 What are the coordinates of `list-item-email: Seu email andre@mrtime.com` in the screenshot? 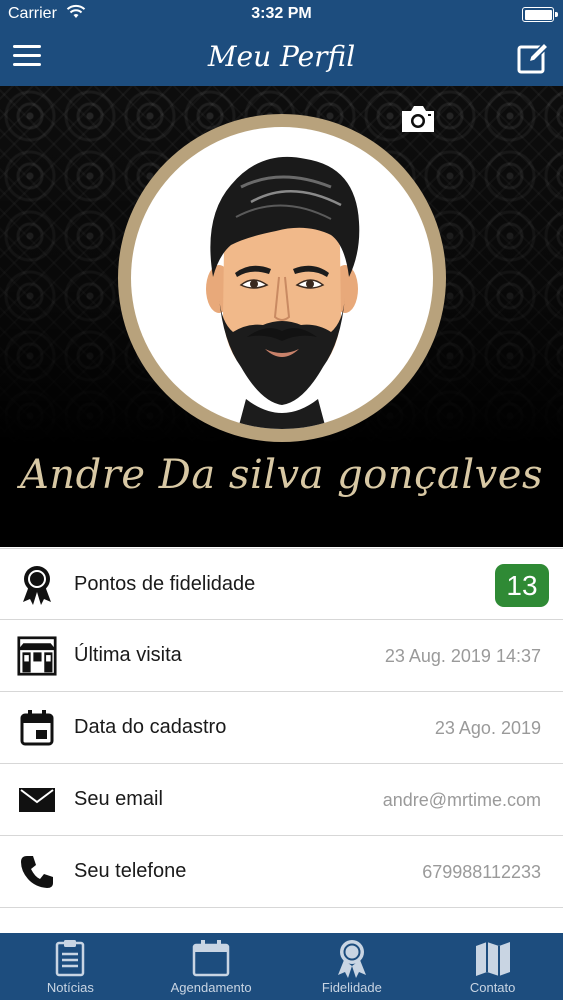 It's located at (281, 800).